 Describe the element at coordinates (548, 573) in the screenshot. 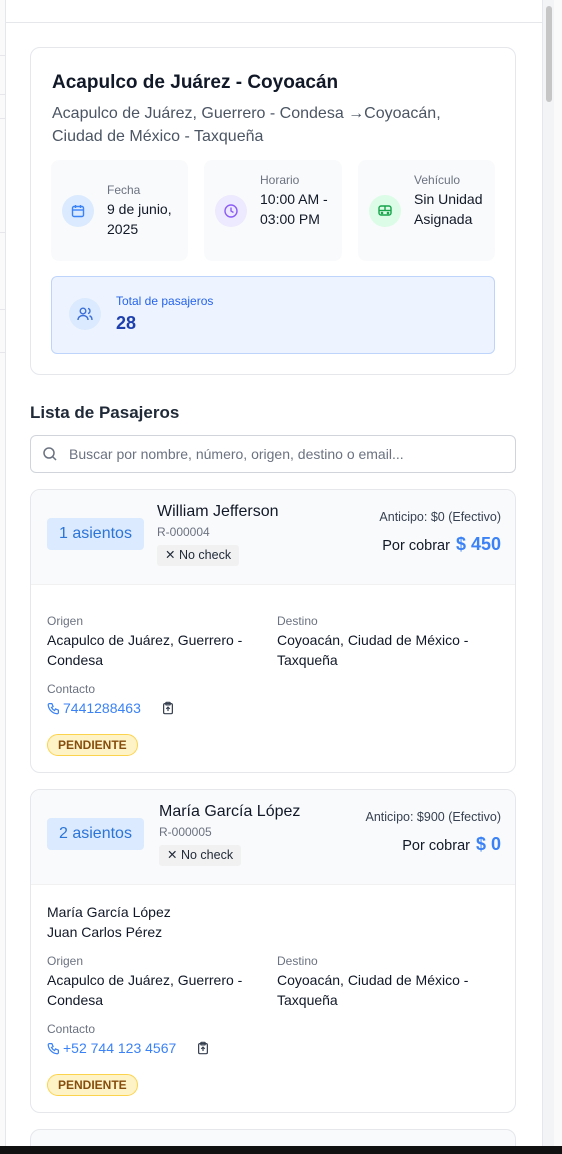

I see `scrollbar` at that location.